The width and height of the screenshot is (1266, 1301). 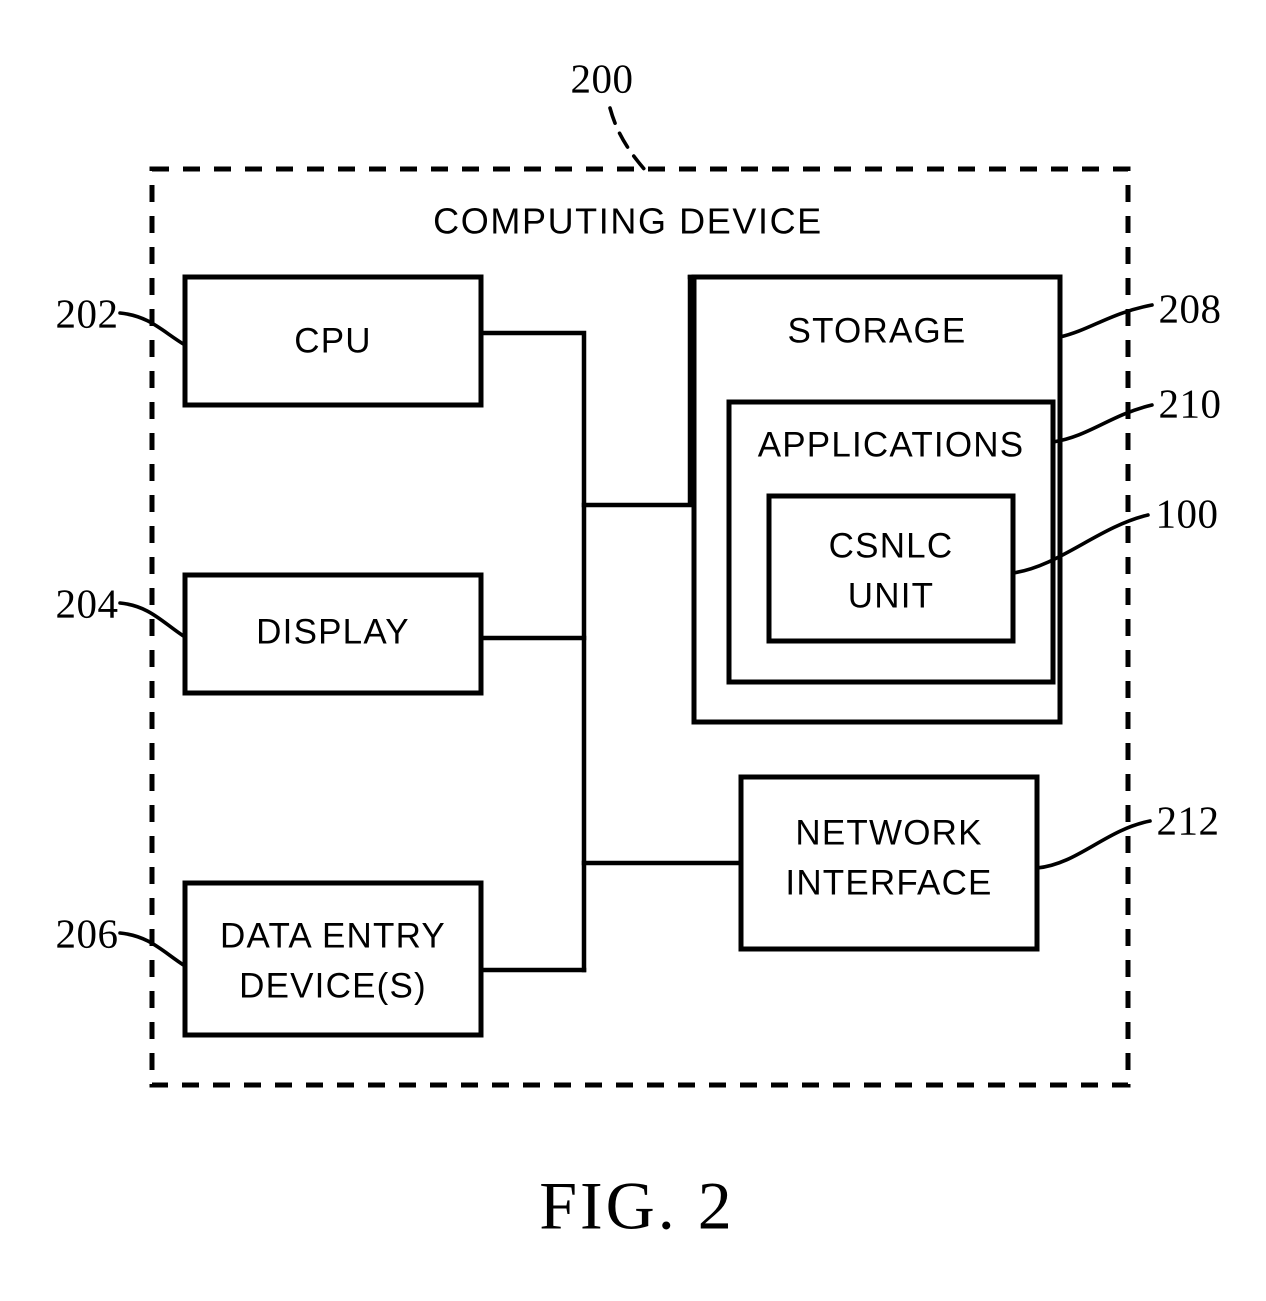 I want to click on data-entry-box, so click(x=333, y=959).